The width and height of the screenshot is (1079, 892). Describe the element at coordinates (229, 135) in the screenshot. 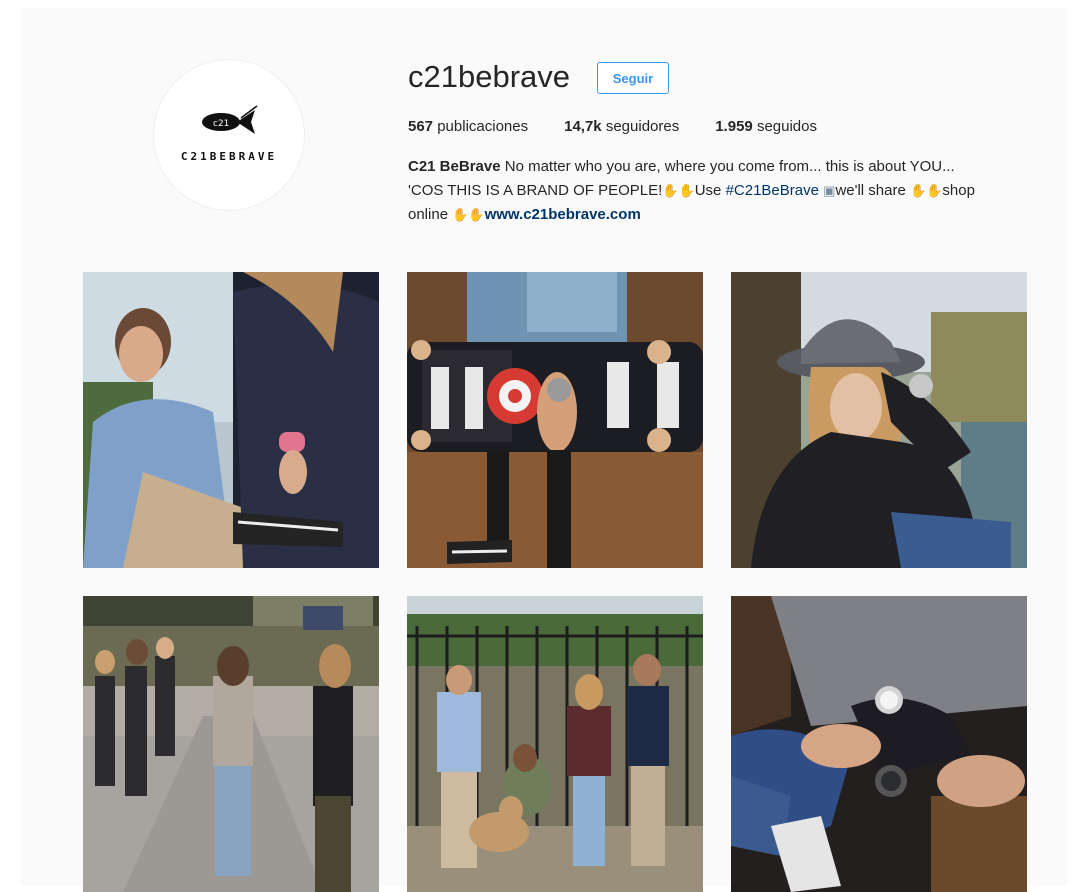

I see `profile-avatar: c21 C21BEBRAVE` at that location.